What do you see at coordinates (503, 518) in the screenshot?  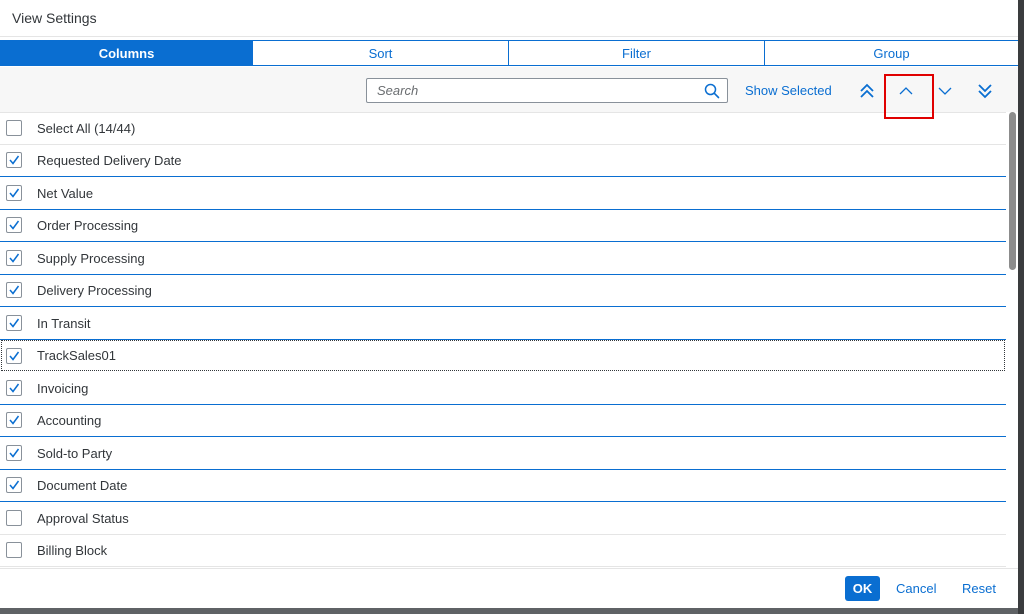 I see `list-item: Approval Status` at bounding box center [503, 518].